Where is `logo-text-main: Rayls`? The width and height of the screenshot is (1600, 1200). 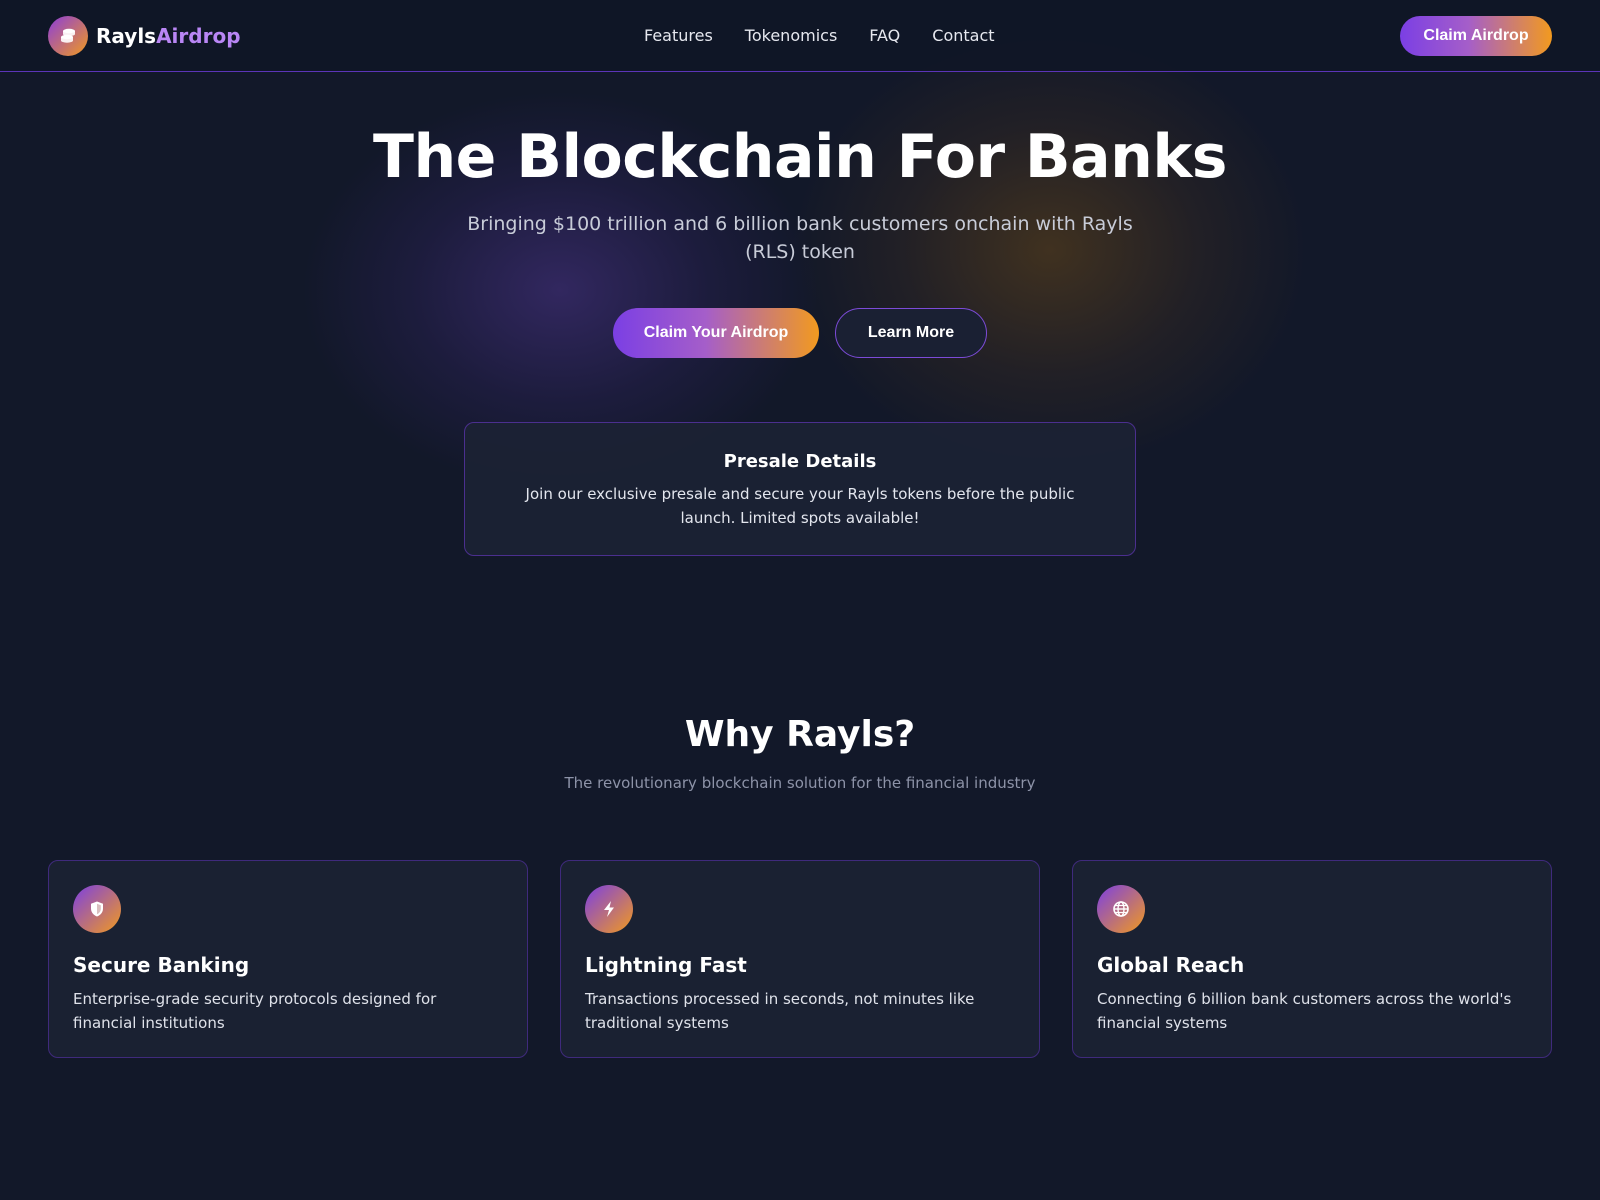
logo-text-main: Rayls is located at coordinates (126, 36).